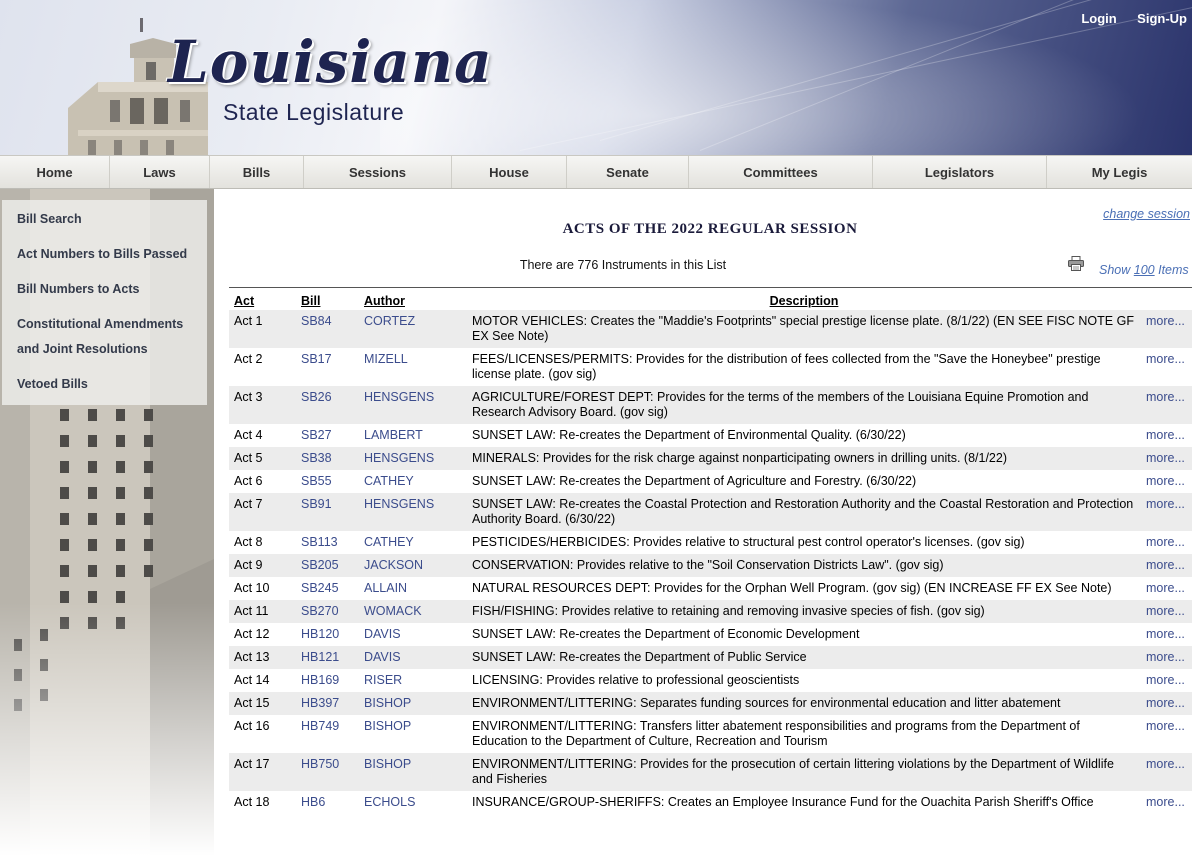  Describe the element at coordinates (960, 172) in the screenshot. I see `nav-item-legislators: Legislators` at that location.